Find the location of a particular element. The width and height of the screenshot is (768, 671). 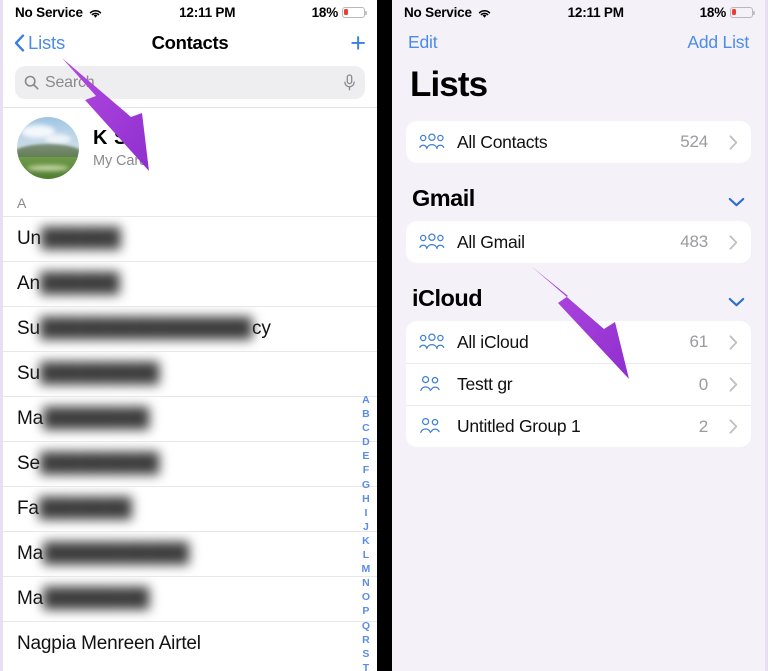

alphabet-index-letter: M is located at coordinates (366, 569).